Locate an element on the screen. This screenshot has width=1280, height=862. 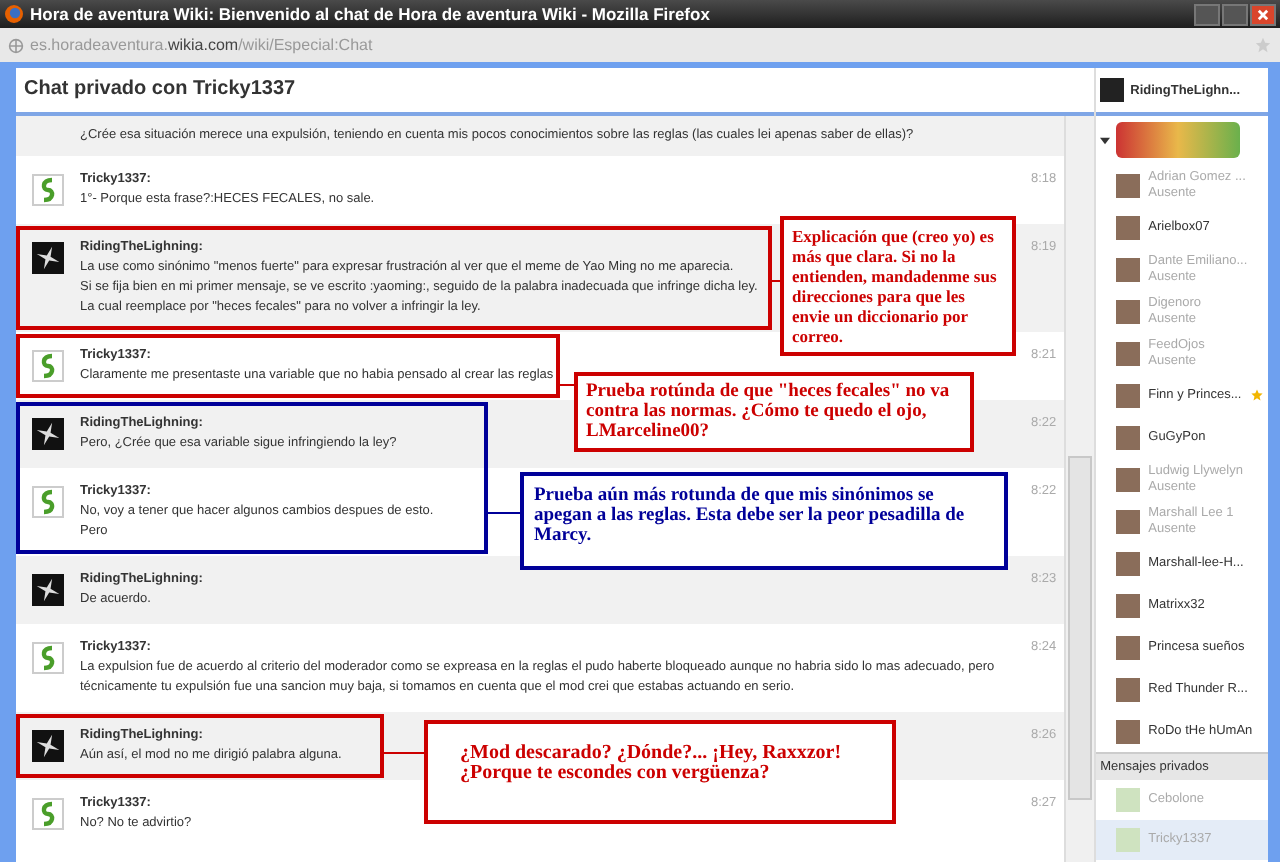
annotation-box: ¿Mod descarado? ¿Dónde?... ¡Hey, Raxxzor! ¿Porque te escondes con vergüenza? is located at coordinates (660, 772).